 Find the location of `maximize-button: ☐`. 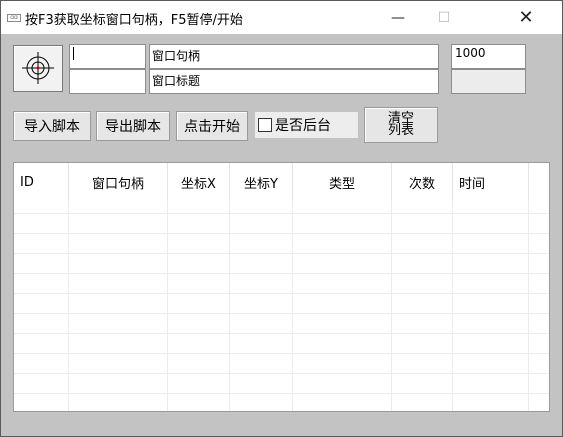

maximize-button: ☐ is located at coordinates (444, 17).